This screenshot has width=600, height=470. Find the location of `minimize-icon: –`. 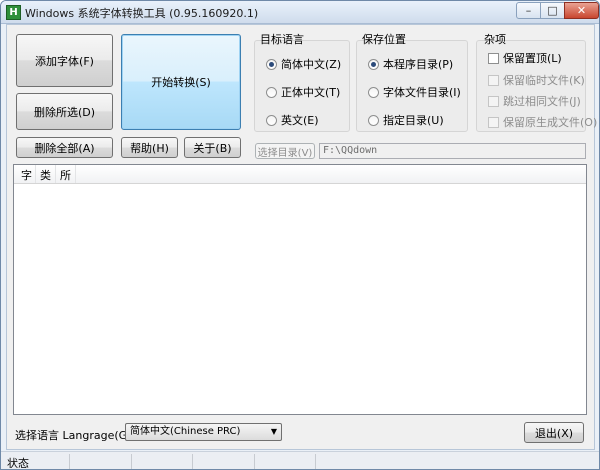

minimize-icon: – is located at coordinates (528, 10).